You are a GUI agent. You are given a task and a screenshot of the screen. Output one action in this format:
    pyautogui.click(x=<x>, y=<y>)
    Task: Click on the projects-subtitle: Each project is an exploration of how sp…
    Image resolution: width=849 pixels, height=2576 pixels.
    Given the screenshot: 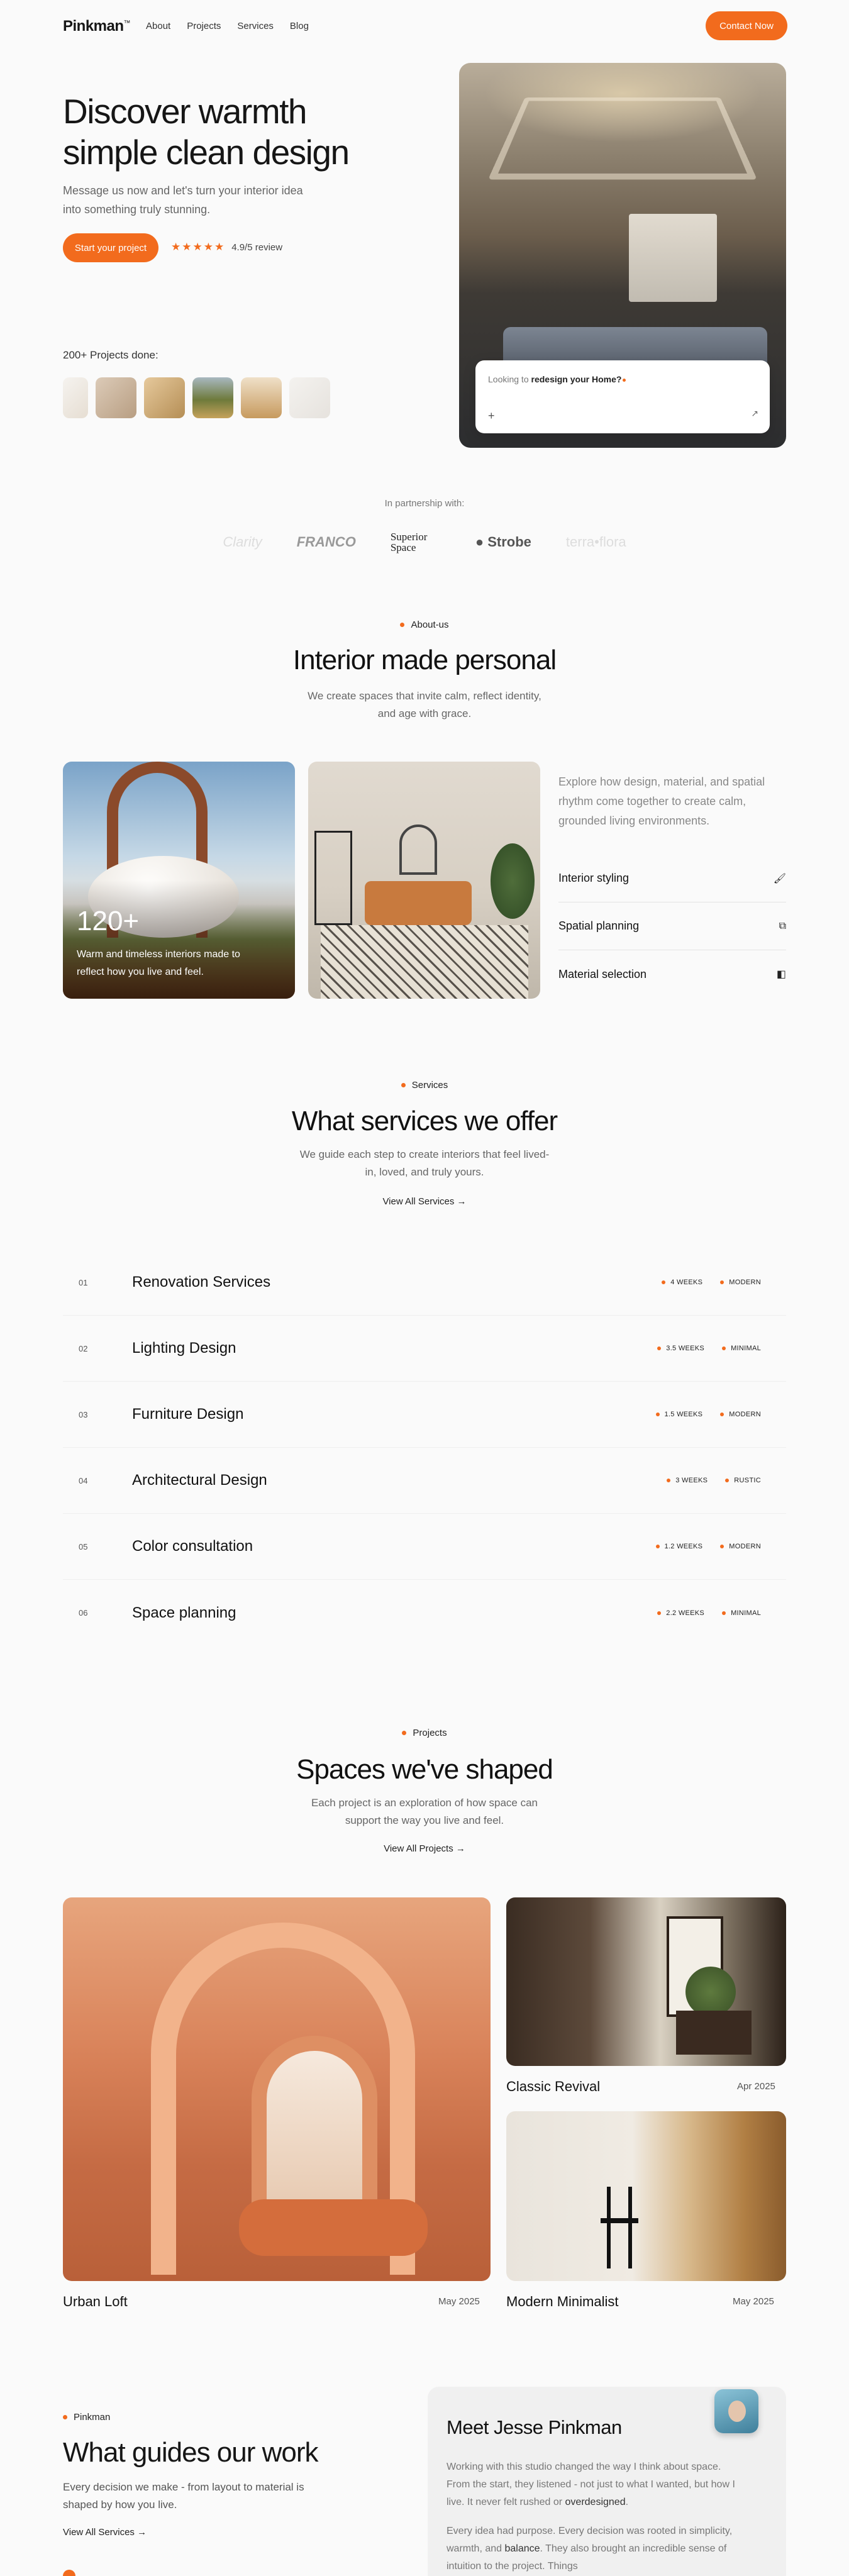 What is the action you would take?
    pyautogui.click(x=425, y=1811)
    